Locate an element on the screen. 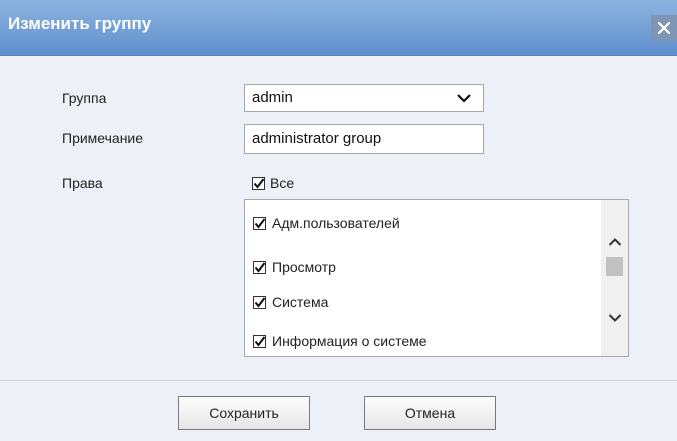 Image resolution: width=677 pixels, height=441 pixels. note-input: administrator group is located at coordinates (364, 139).